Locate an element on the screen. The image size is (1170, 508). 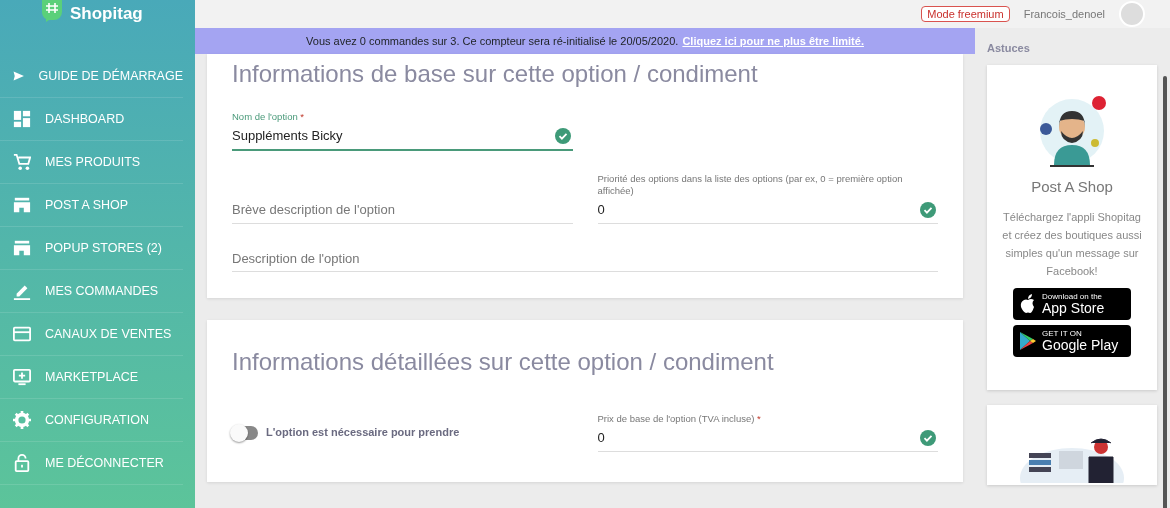
sidebar-item: GUIDE DE DÉMARRAGE is located at coordinates (91, 76).